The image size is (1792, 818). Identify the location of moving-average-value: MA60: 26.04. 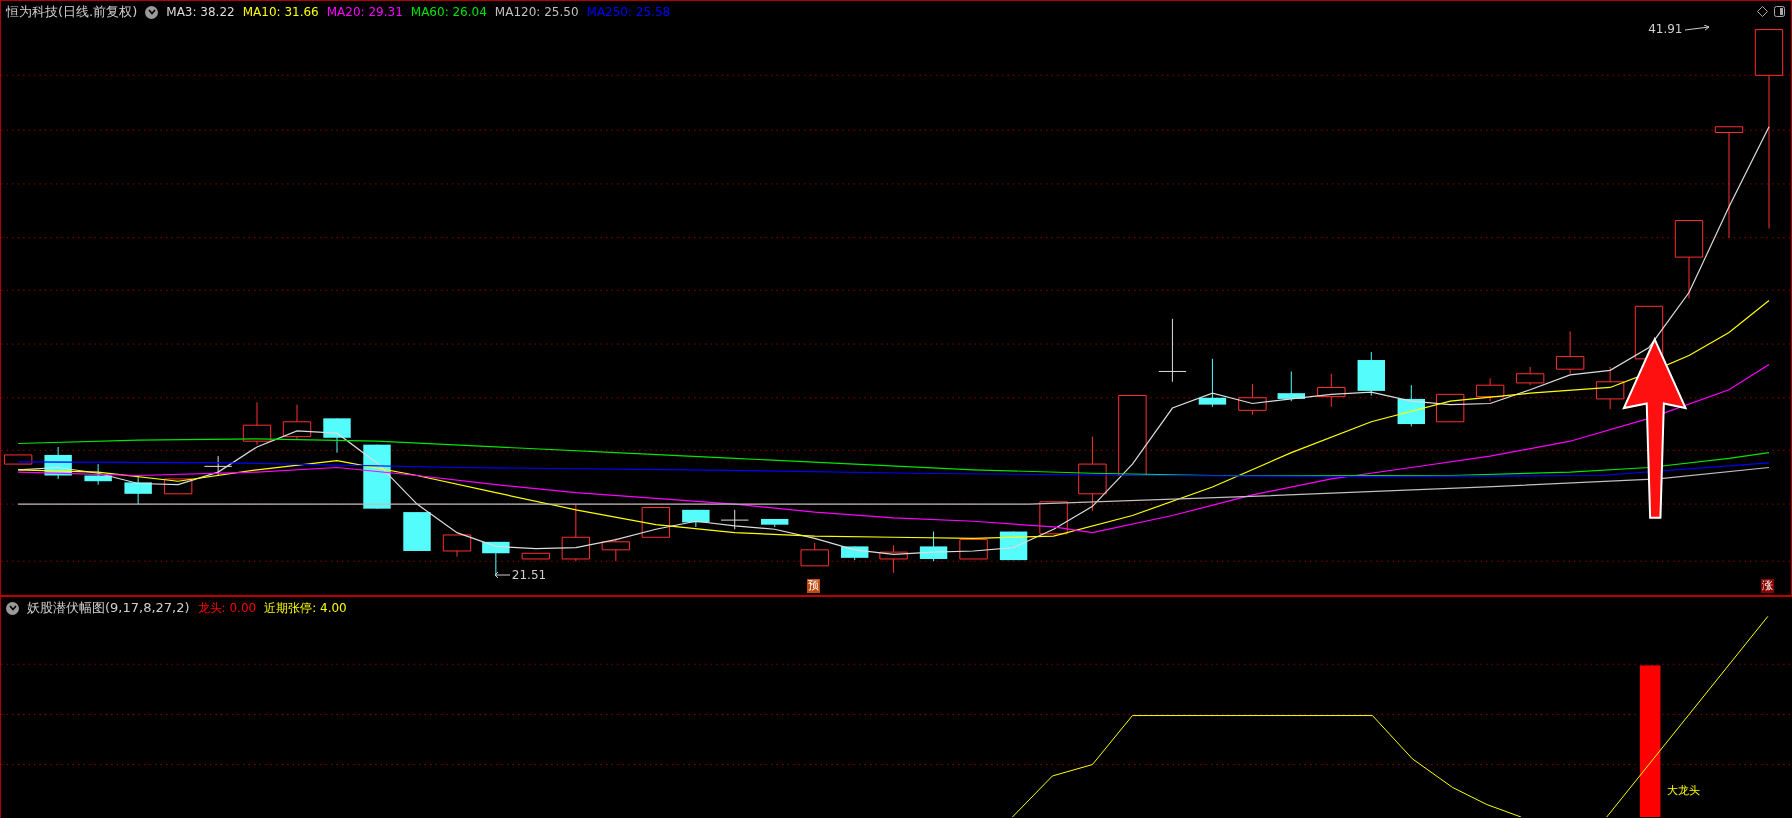
(448, 12).